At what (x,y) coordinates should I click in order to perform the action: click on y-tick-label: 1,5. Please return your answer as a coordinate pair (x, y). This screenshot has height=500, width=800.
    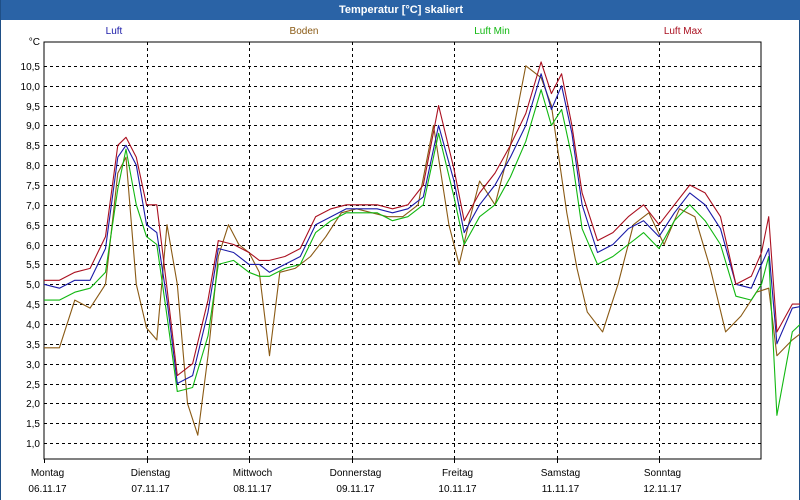
    Looking at the image, I should click on (33, 424).